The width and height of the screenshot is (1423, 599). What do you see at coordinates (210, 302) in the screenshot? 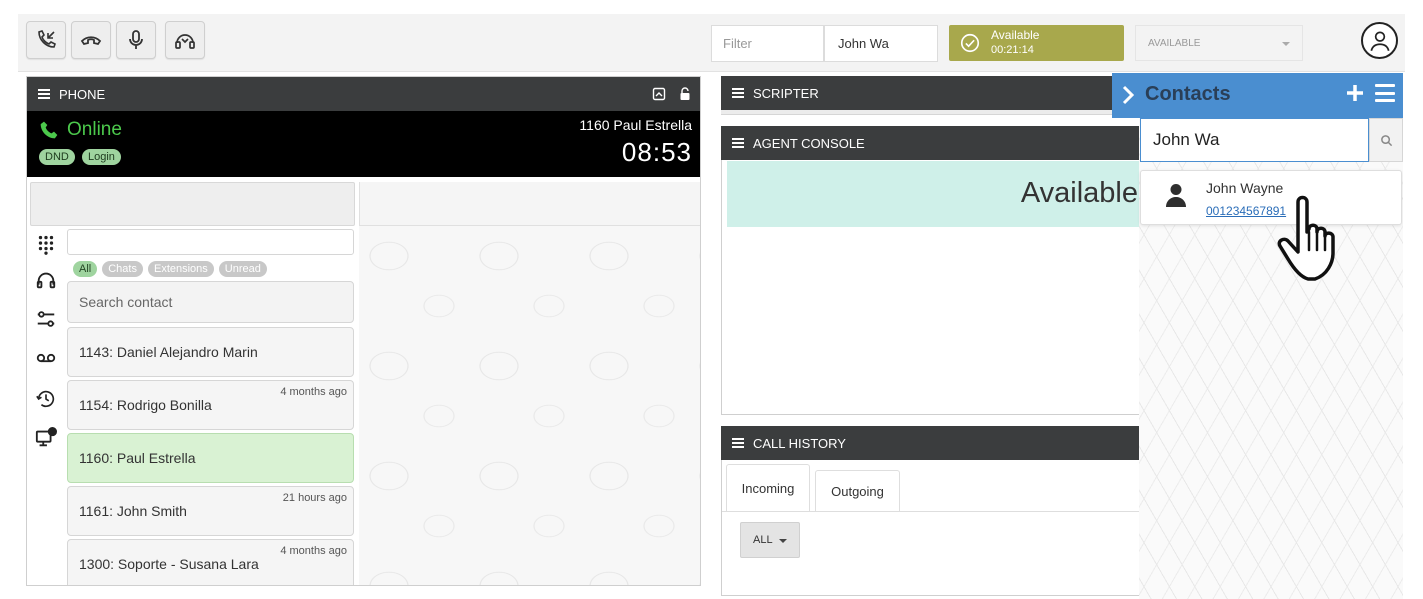
I see `search-contact-input: Search contact` at bounding box center [210, 302].